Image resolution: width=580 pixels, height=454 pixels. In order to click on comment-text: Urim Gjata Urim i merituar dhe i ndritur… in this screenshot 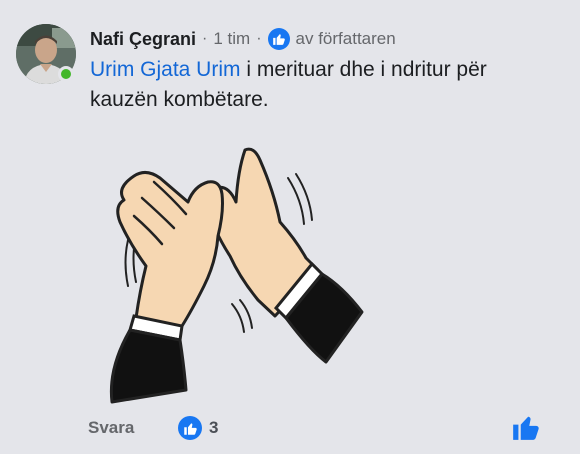, I will do `click(325, 85)`.